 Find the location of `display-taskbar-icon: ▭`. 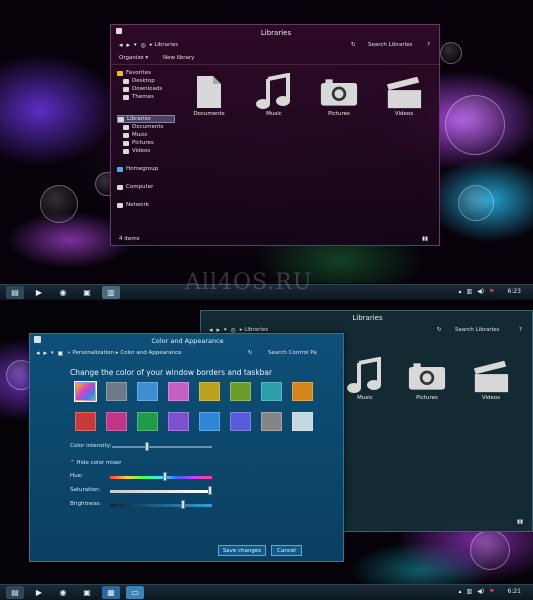

display-taskbar-icon: ▭ is located at coordinates (135, 592).